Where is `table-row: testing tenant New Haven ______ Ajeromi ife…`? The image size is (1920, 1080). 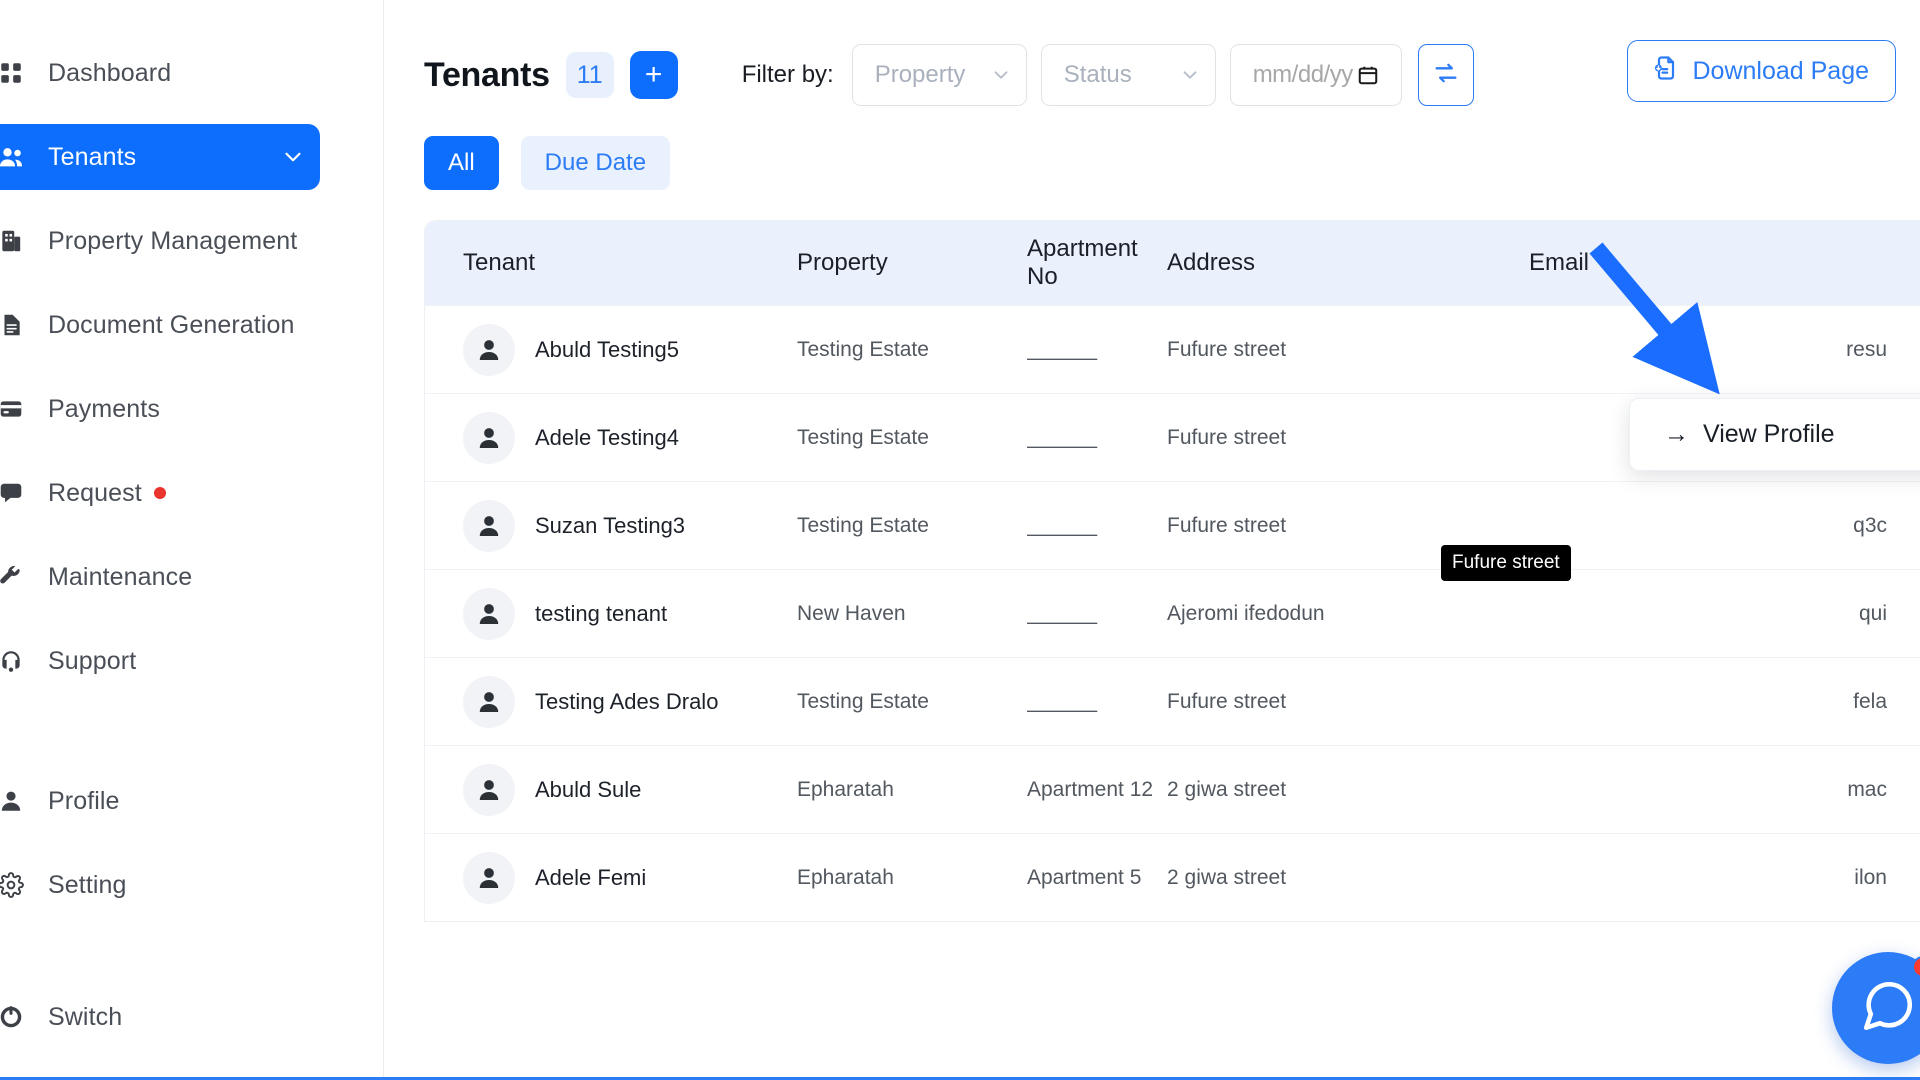
table-row: testing tenant New Haven ______ Ajeromi ife… is located at coordinates (1172, 613).